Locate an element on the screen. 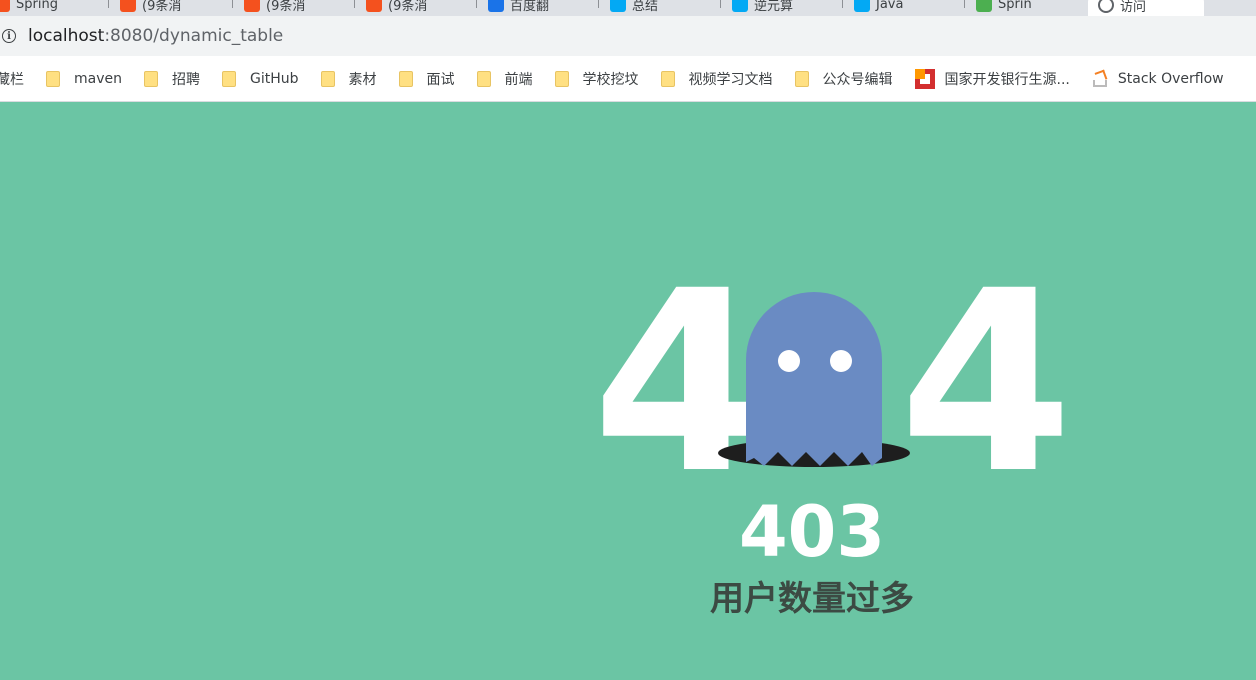  tab-label: 百度翻 is located at coordinates (530, 7).